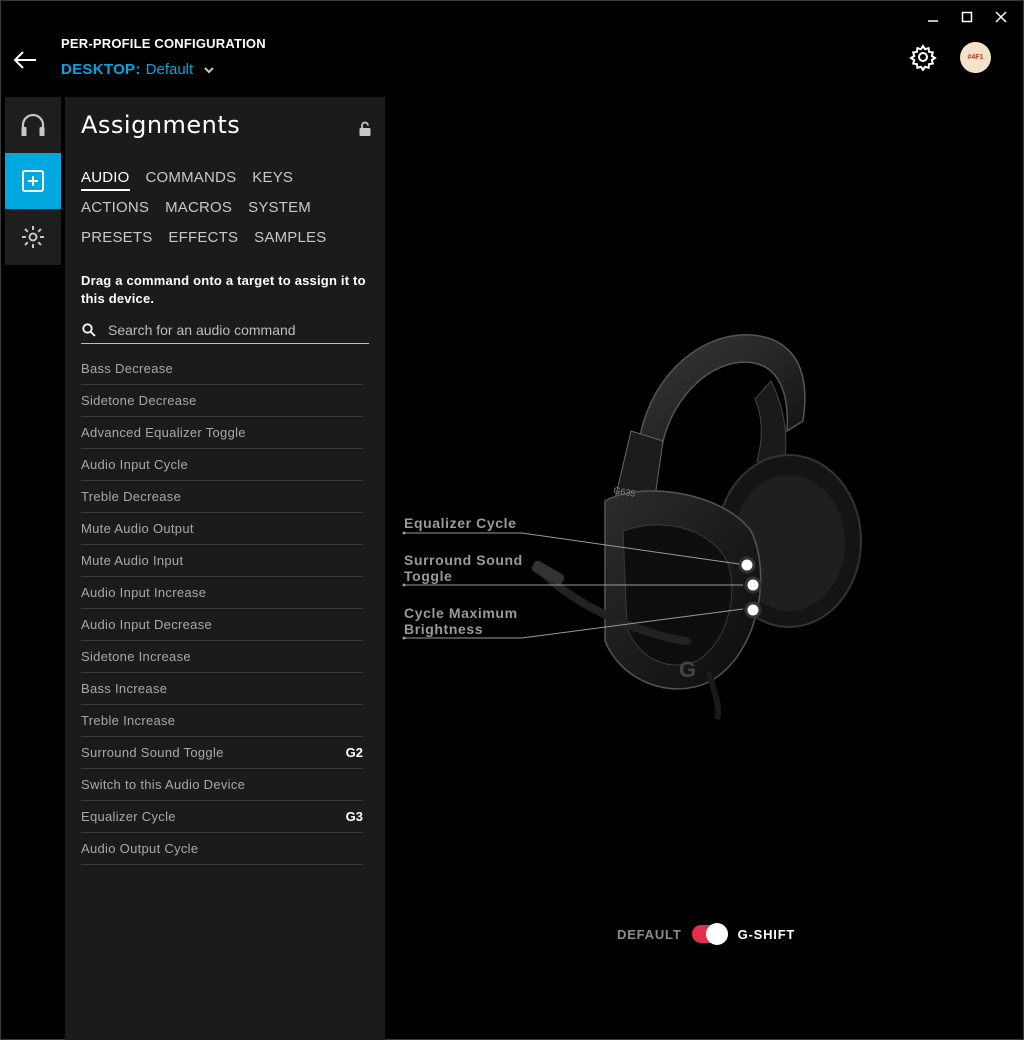  Describe the element at coordinates (1001, 17) in the screenshot. I see `close-icon` at that location.